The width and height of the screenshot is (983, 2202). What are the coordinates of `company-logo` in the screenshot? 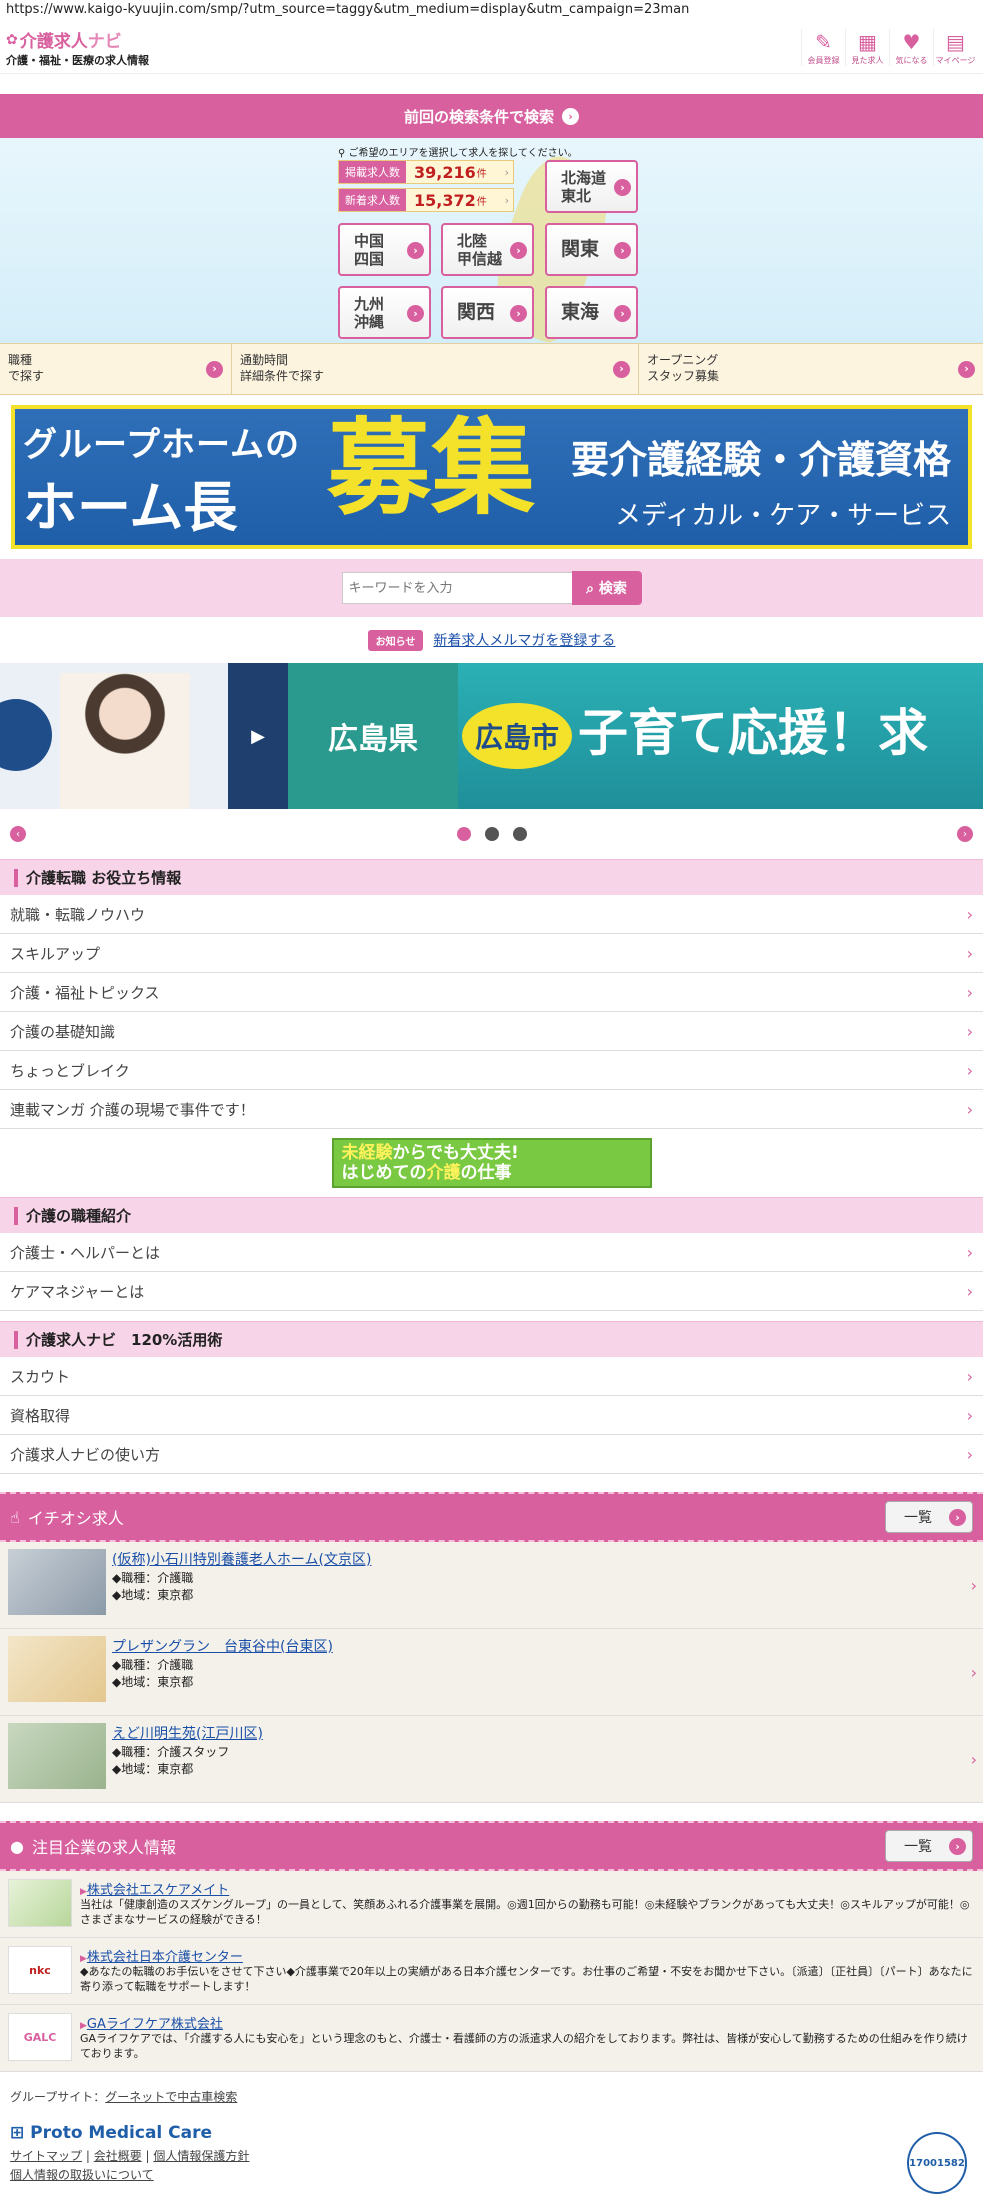 It's located at (40, 1903).